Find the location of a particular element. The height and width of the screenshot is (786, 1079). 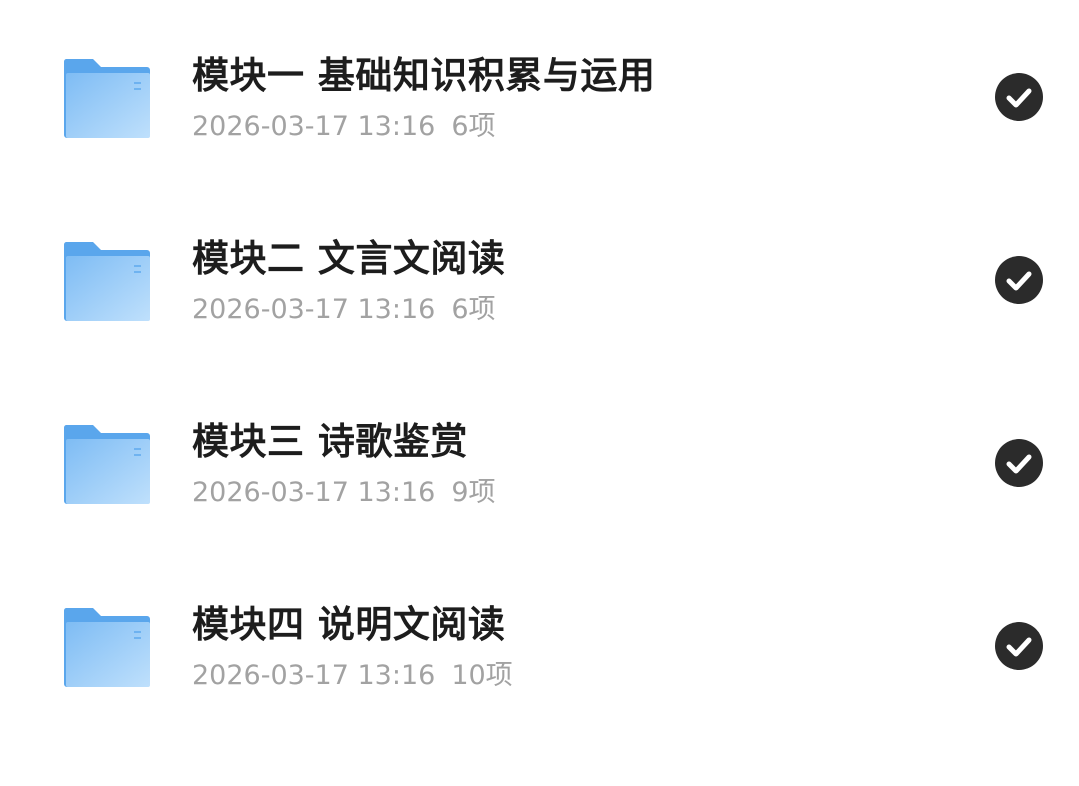

folder-item-count: 10项 is located at coordinates (482, 675).